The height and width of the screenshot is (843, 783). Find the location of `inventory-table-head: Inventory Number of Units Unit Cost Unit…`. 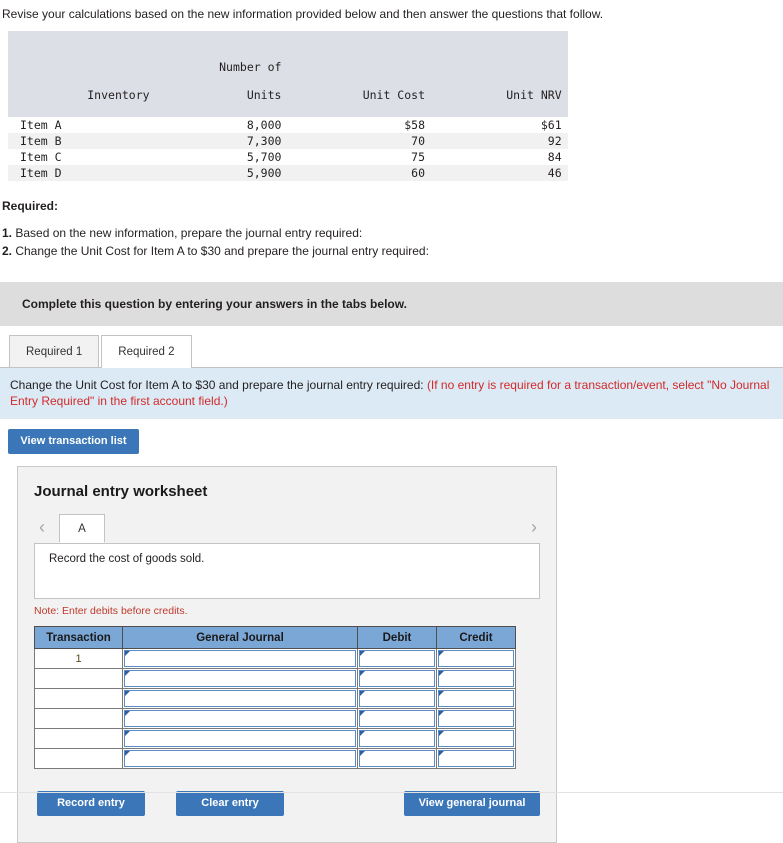

inventory-table-head: Inventory Number of Units Unit Cost Unit… is located at coordinates (288, 74).